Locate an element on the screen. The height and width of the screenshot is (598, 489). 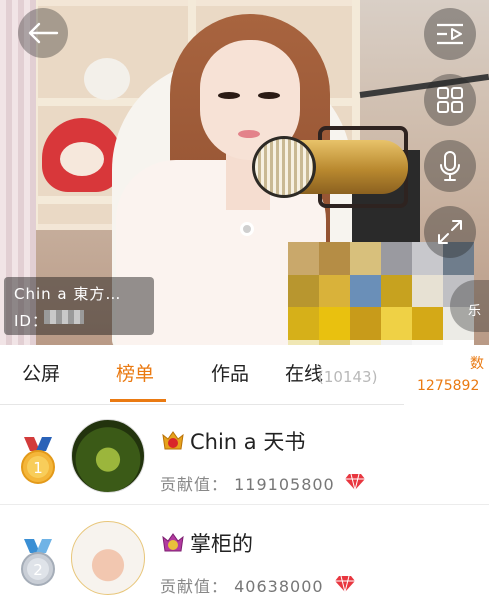
layout-button is located at coordinates (450, 100).